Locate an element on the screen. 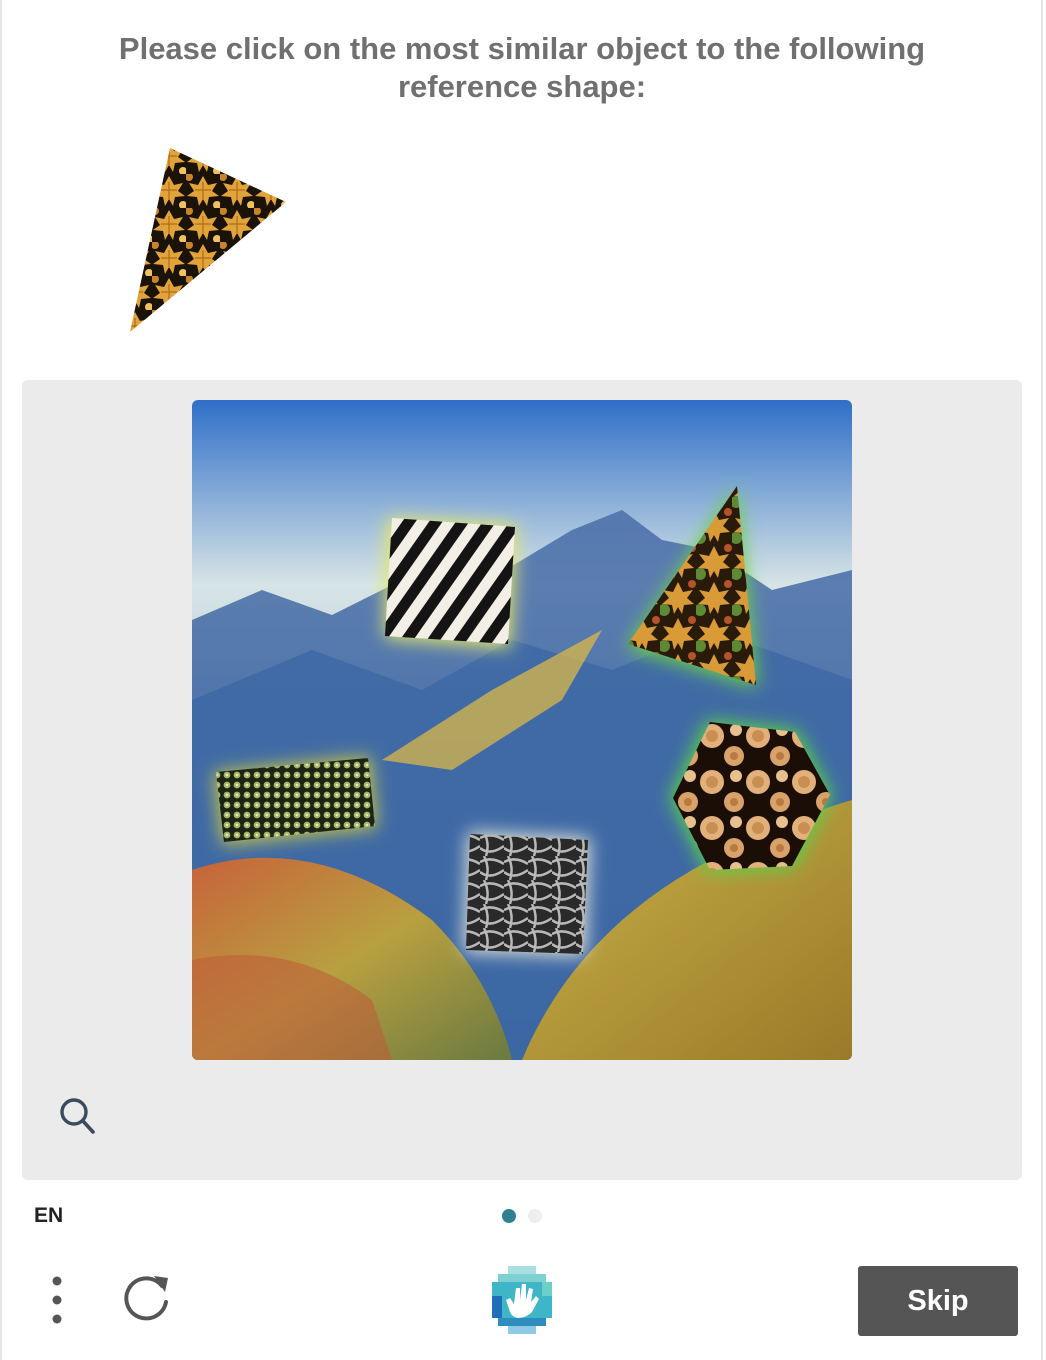 This screenshot has width=1046, height=1360. refresh-button is located at coordinates (146, 1300).